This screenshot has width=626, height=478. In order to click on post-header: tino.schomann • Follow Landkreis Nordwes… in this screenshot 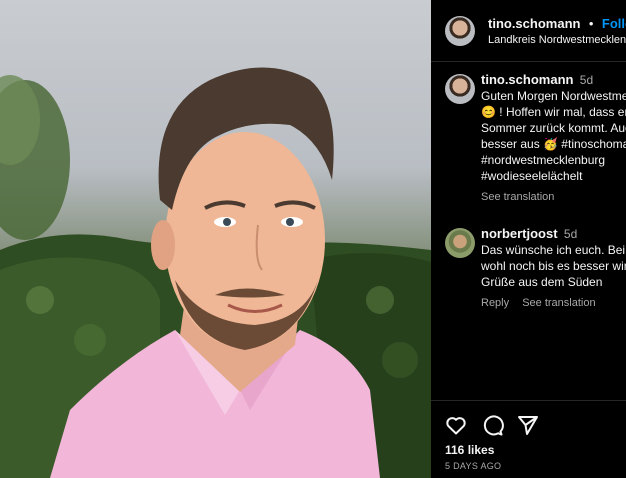, I will do `click(528, 31)`.